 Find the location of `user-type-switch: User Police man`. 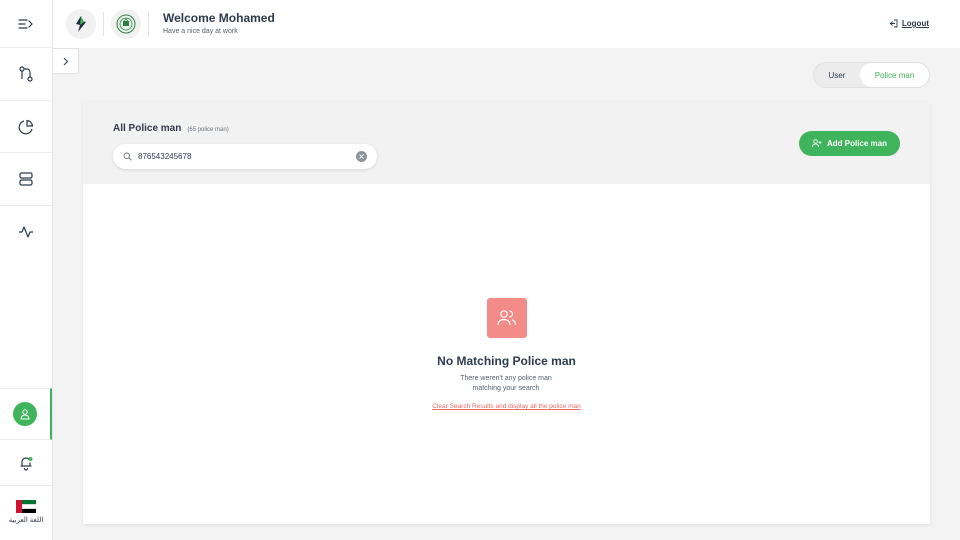

user-type-switch: User Police man is located at coordinates (871, 75).